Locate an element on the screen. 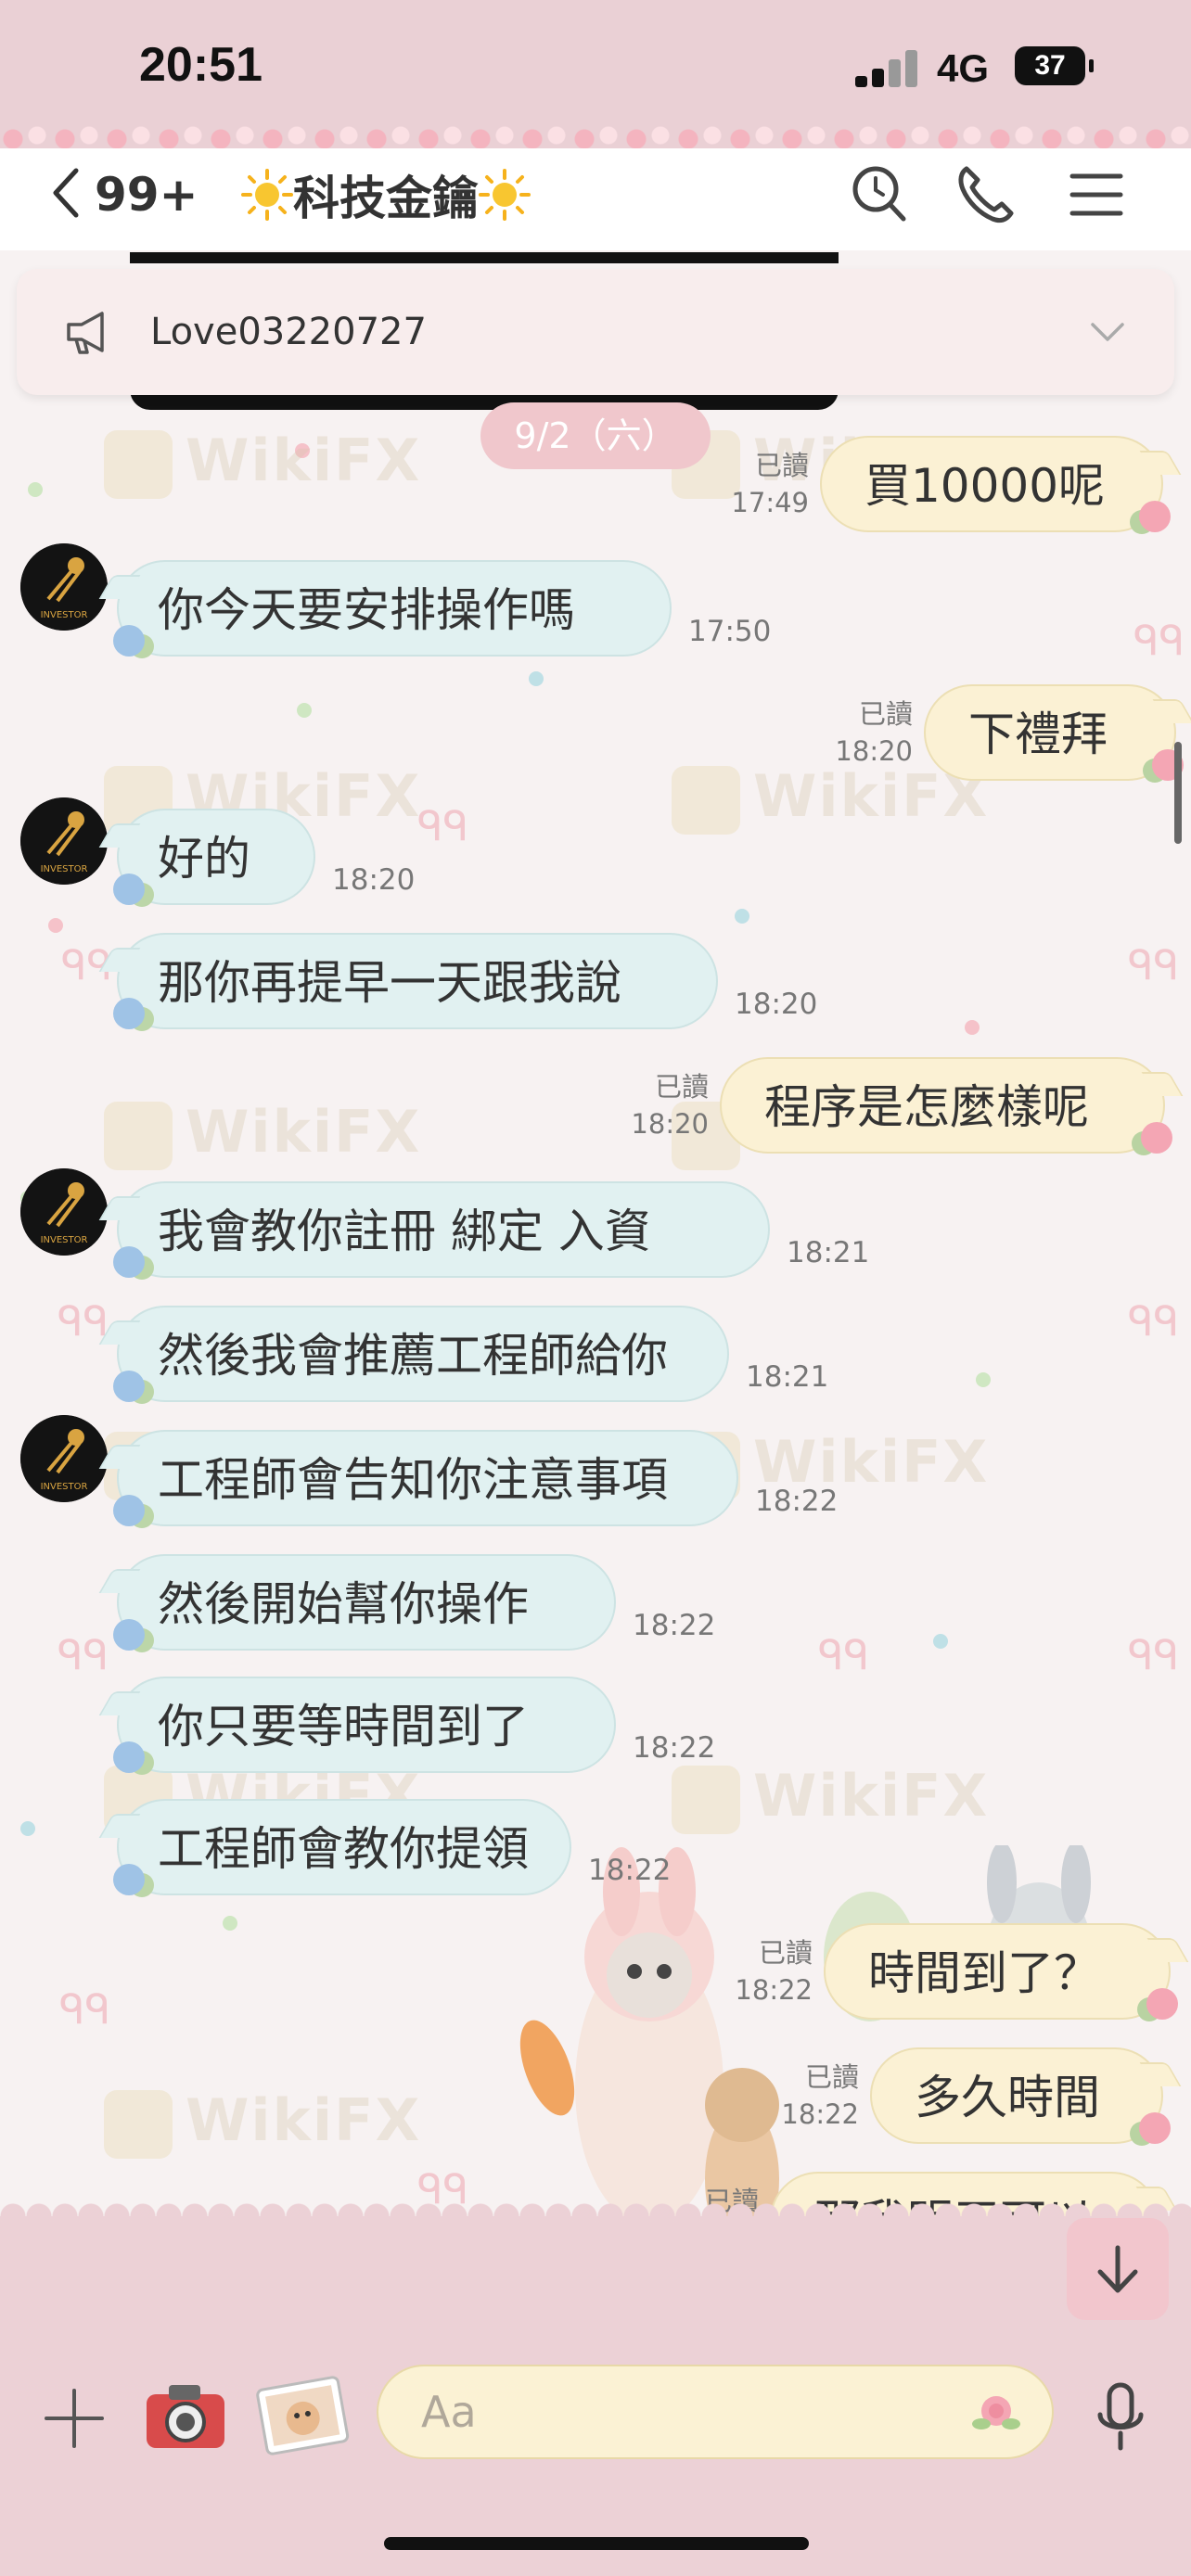 The height and width of the screenshot is (2576, 1191). home-indicator is located at coordinates (597, 2543).